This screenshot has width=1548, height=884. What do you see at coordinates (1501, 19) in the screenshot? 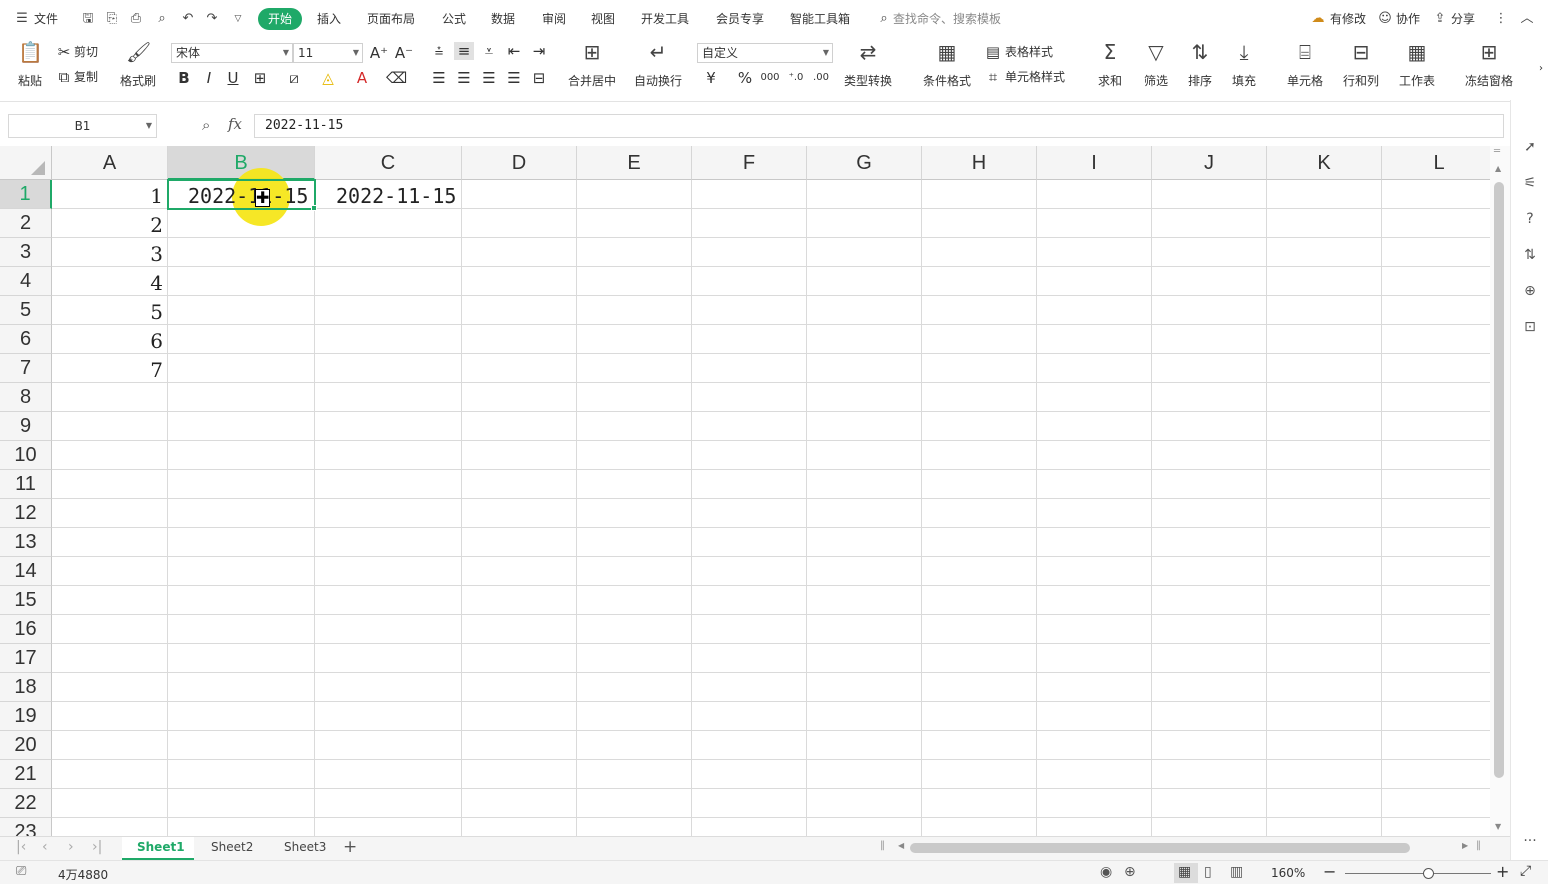
I see `more-options-icon: ⋮` at bounding box center [1501, 19].